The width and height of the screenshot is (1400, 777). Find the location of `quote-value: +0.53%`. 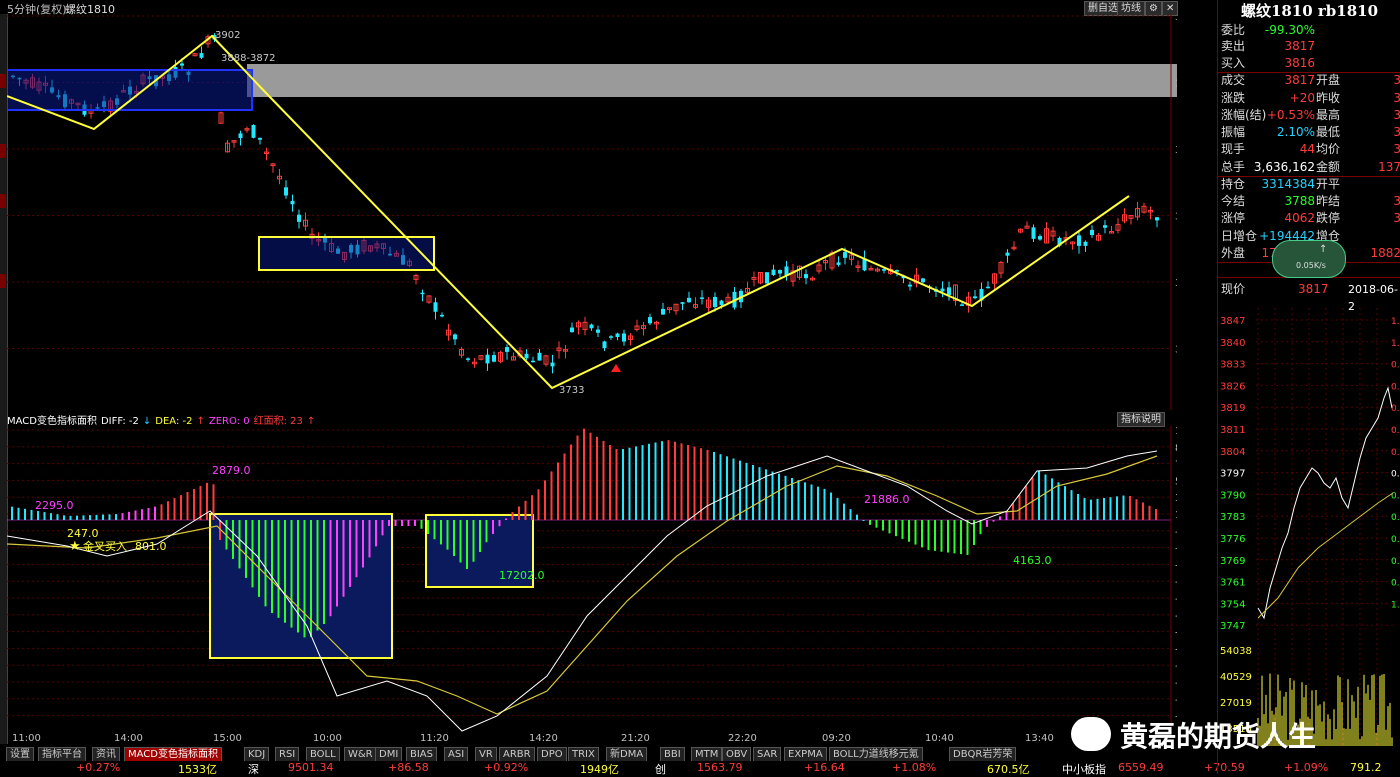

quote-value: +0.53% is located at coordinates (1290, 115).